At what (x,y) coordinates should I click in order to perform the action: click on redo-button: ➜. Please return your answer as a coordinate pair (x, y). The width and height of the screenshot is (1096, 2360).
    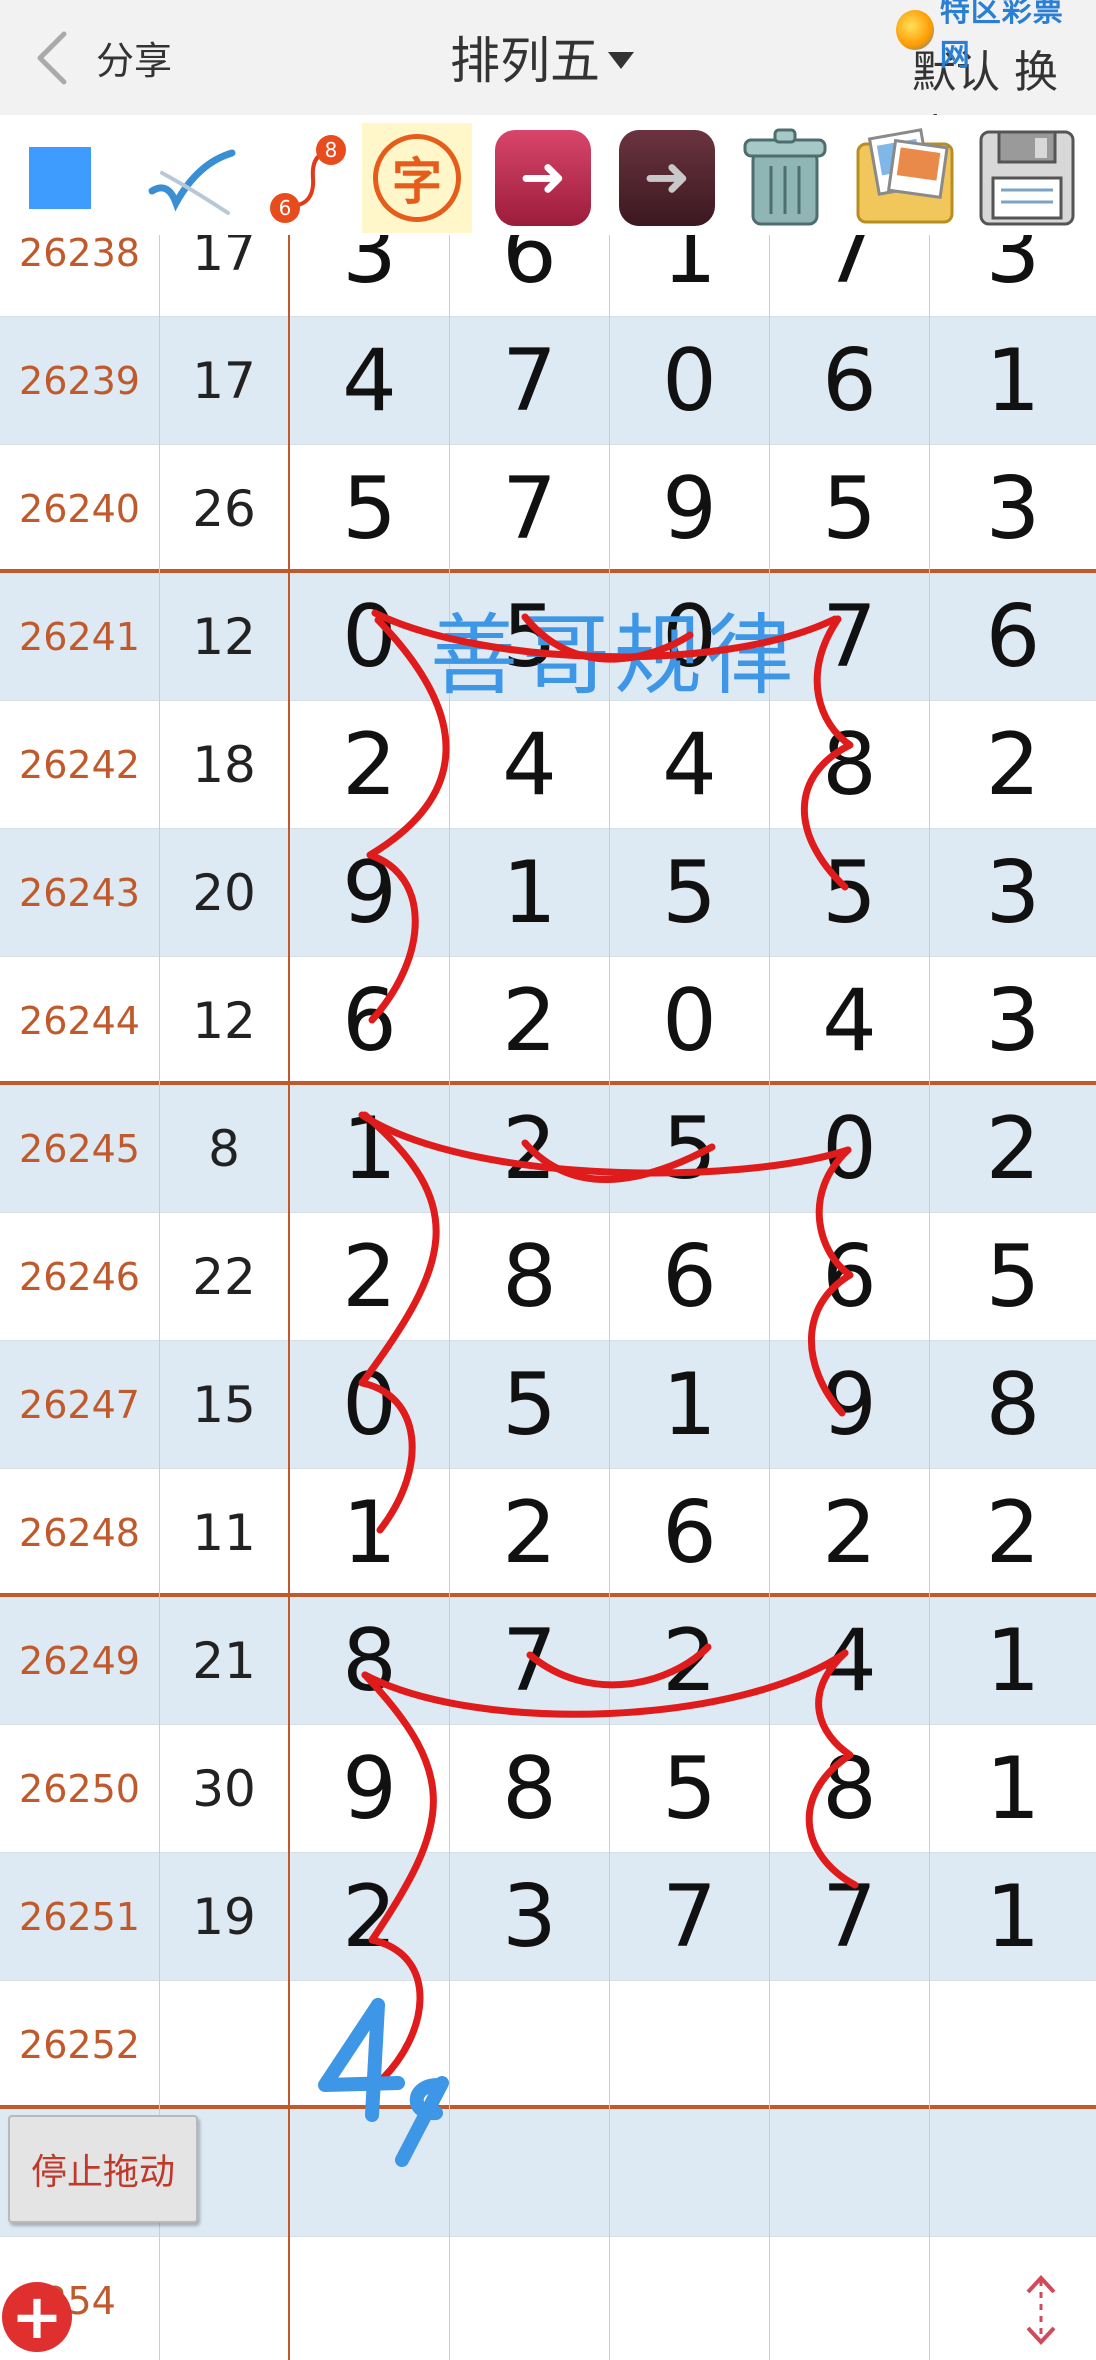
    Looking at the image, I should click on (667, 177).